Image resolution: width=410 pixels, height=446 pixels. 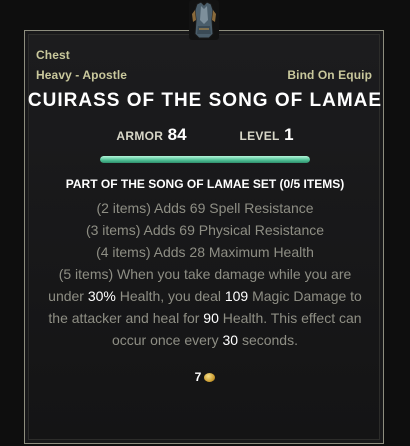 What do you see at coordinates (205, 100) in the screenshot?
I see `item-name: CUIRASS OF THE SONG OF LAMAE` at bounding box center [205, 100].